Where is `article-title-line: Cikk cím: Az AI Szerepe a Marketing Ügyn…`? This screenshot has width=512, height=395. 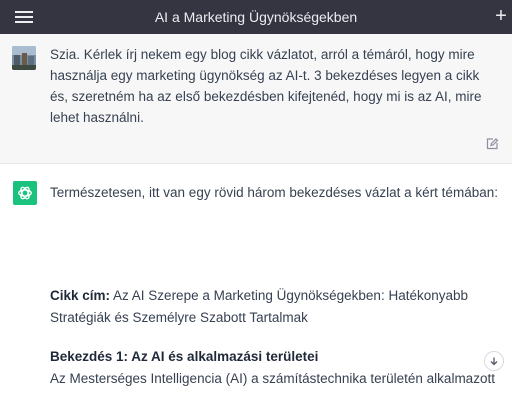 article-title-line: Cikk cím: Az AI Szerepe a Marketing Ügyn… is located at coordinates (270, 307).